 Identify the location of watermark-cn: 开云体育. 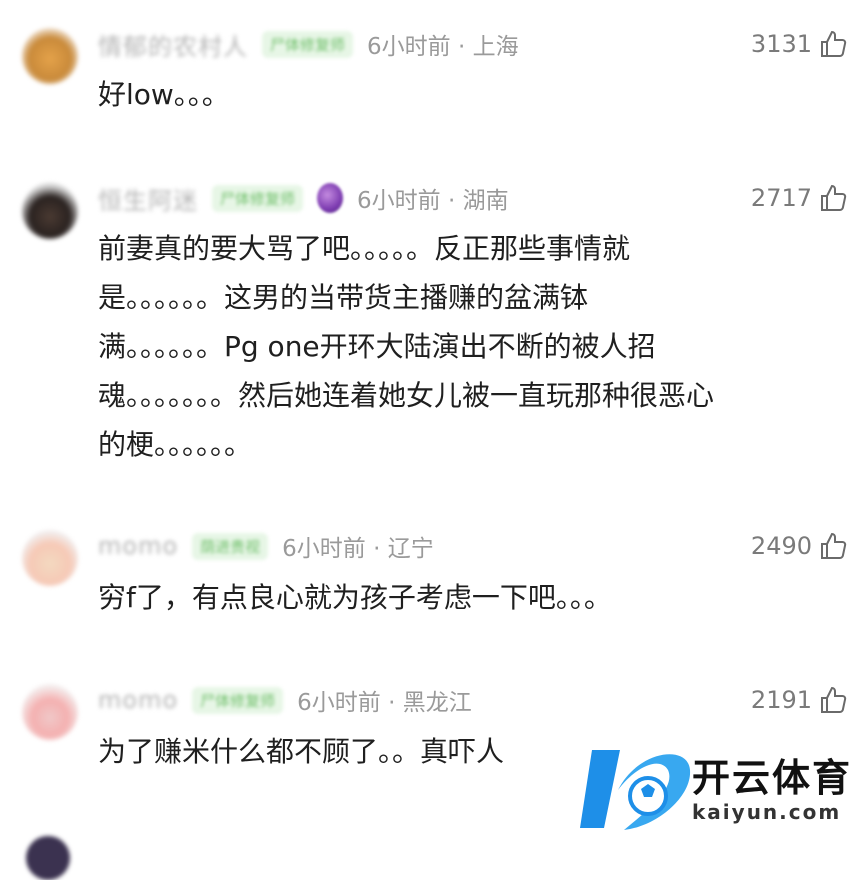
(772, 778).